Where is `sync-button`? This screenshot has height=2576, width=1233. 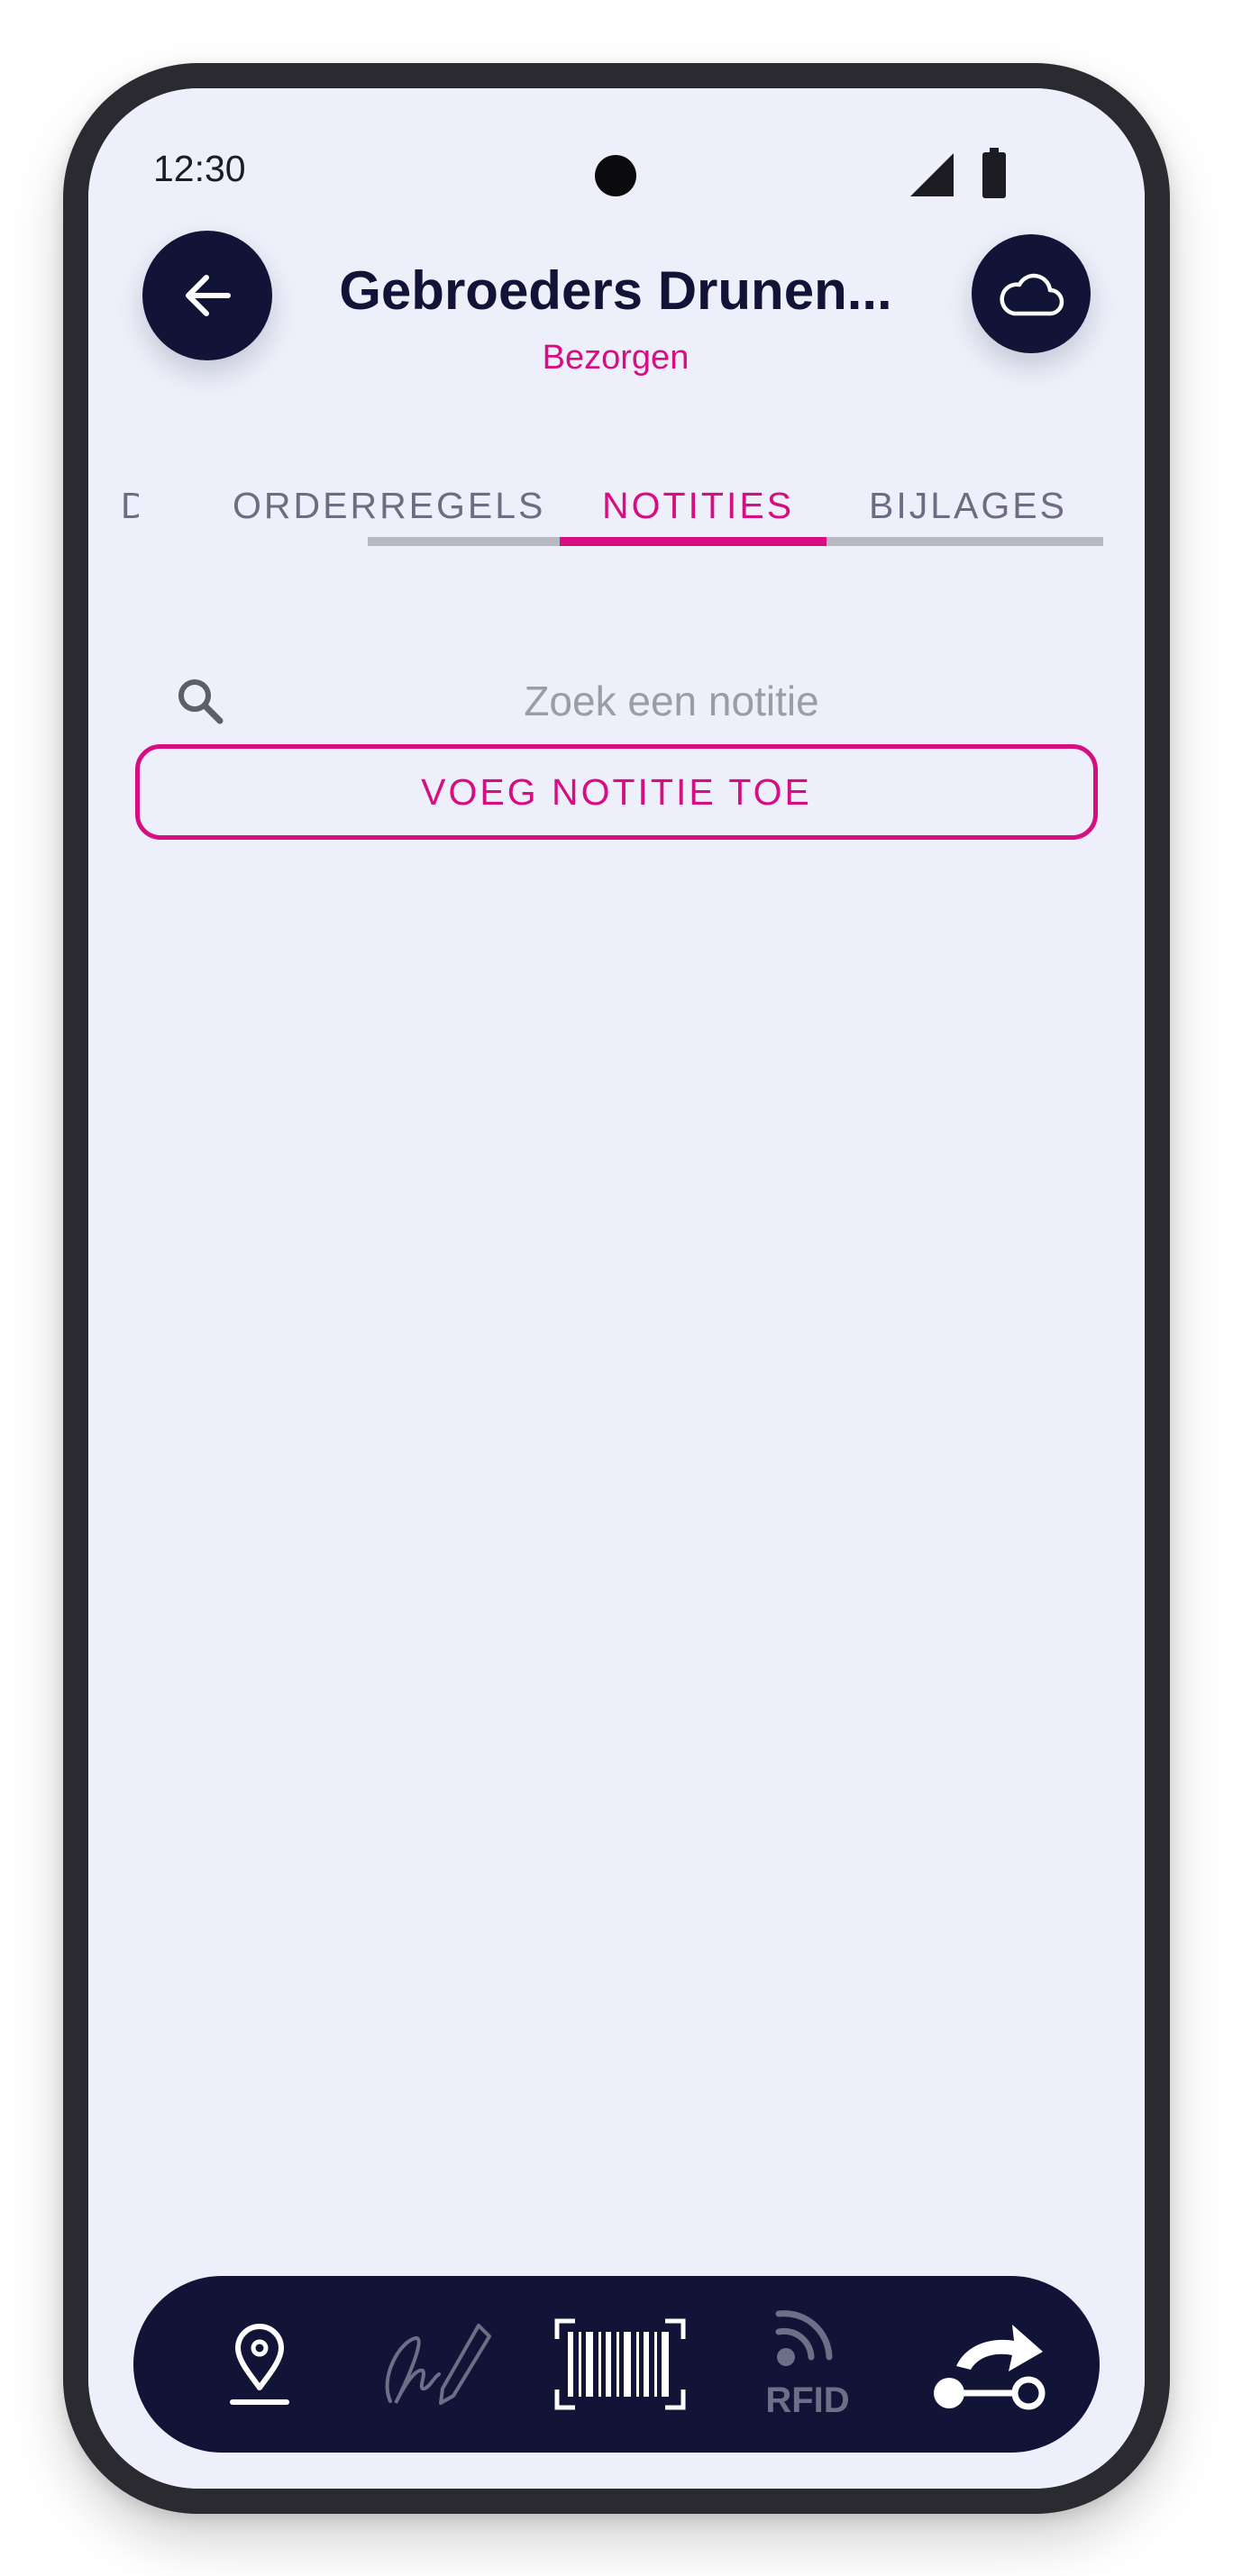 sync-button is located at coordinates (1031, 293).